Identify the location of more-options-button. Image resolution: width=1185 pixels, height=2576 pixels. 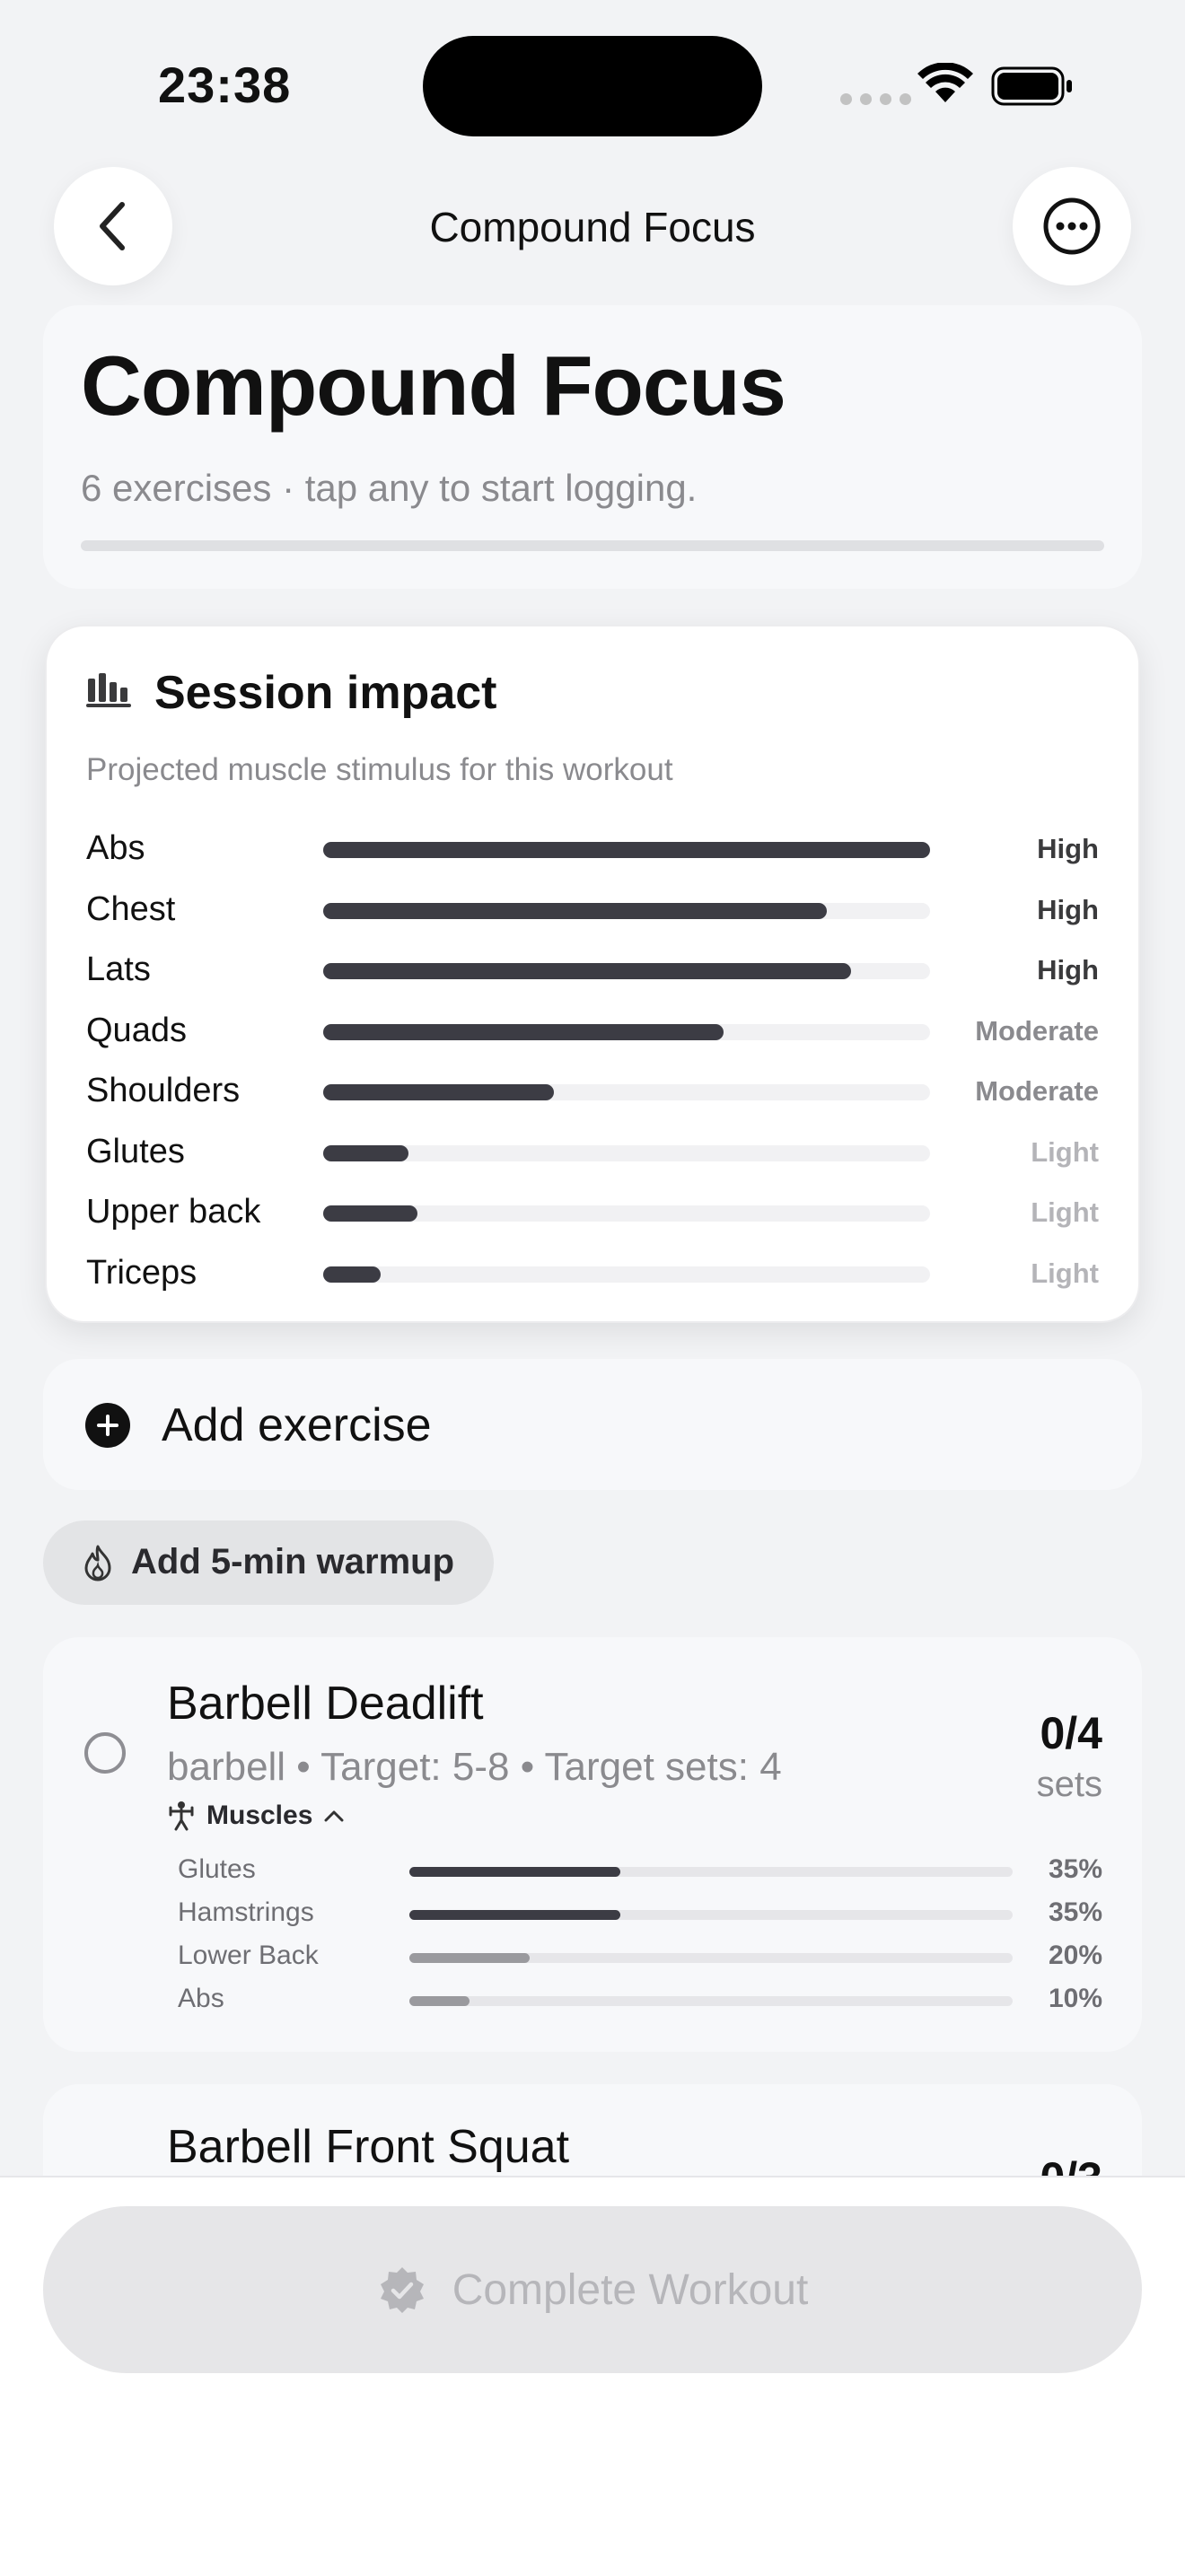
(1072, 226).